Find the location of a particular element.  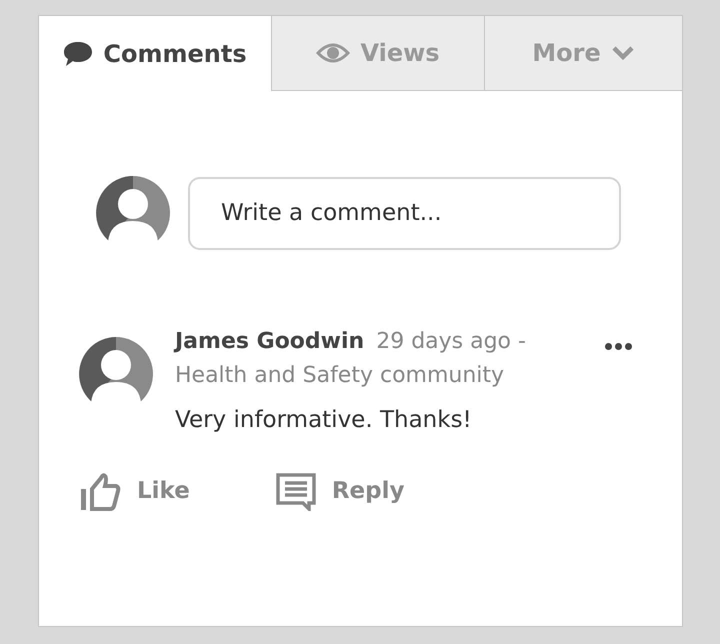

comment-text: Very informative. Thanks! is located at coordinates (324, 420).